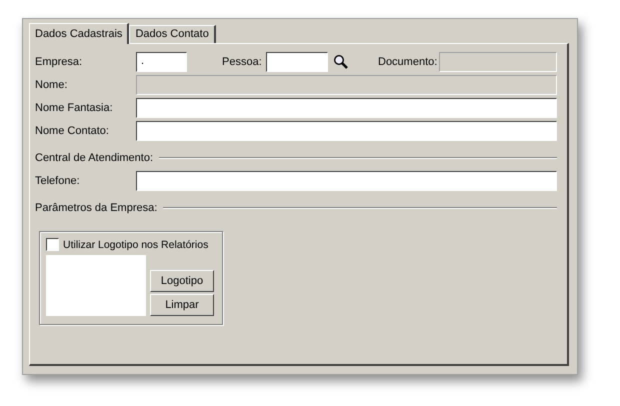  What do you see at coordinates (74, 108) in the screenshot?
I see `field-label: Nome Fantasia:` at bounding box center [74, 108].